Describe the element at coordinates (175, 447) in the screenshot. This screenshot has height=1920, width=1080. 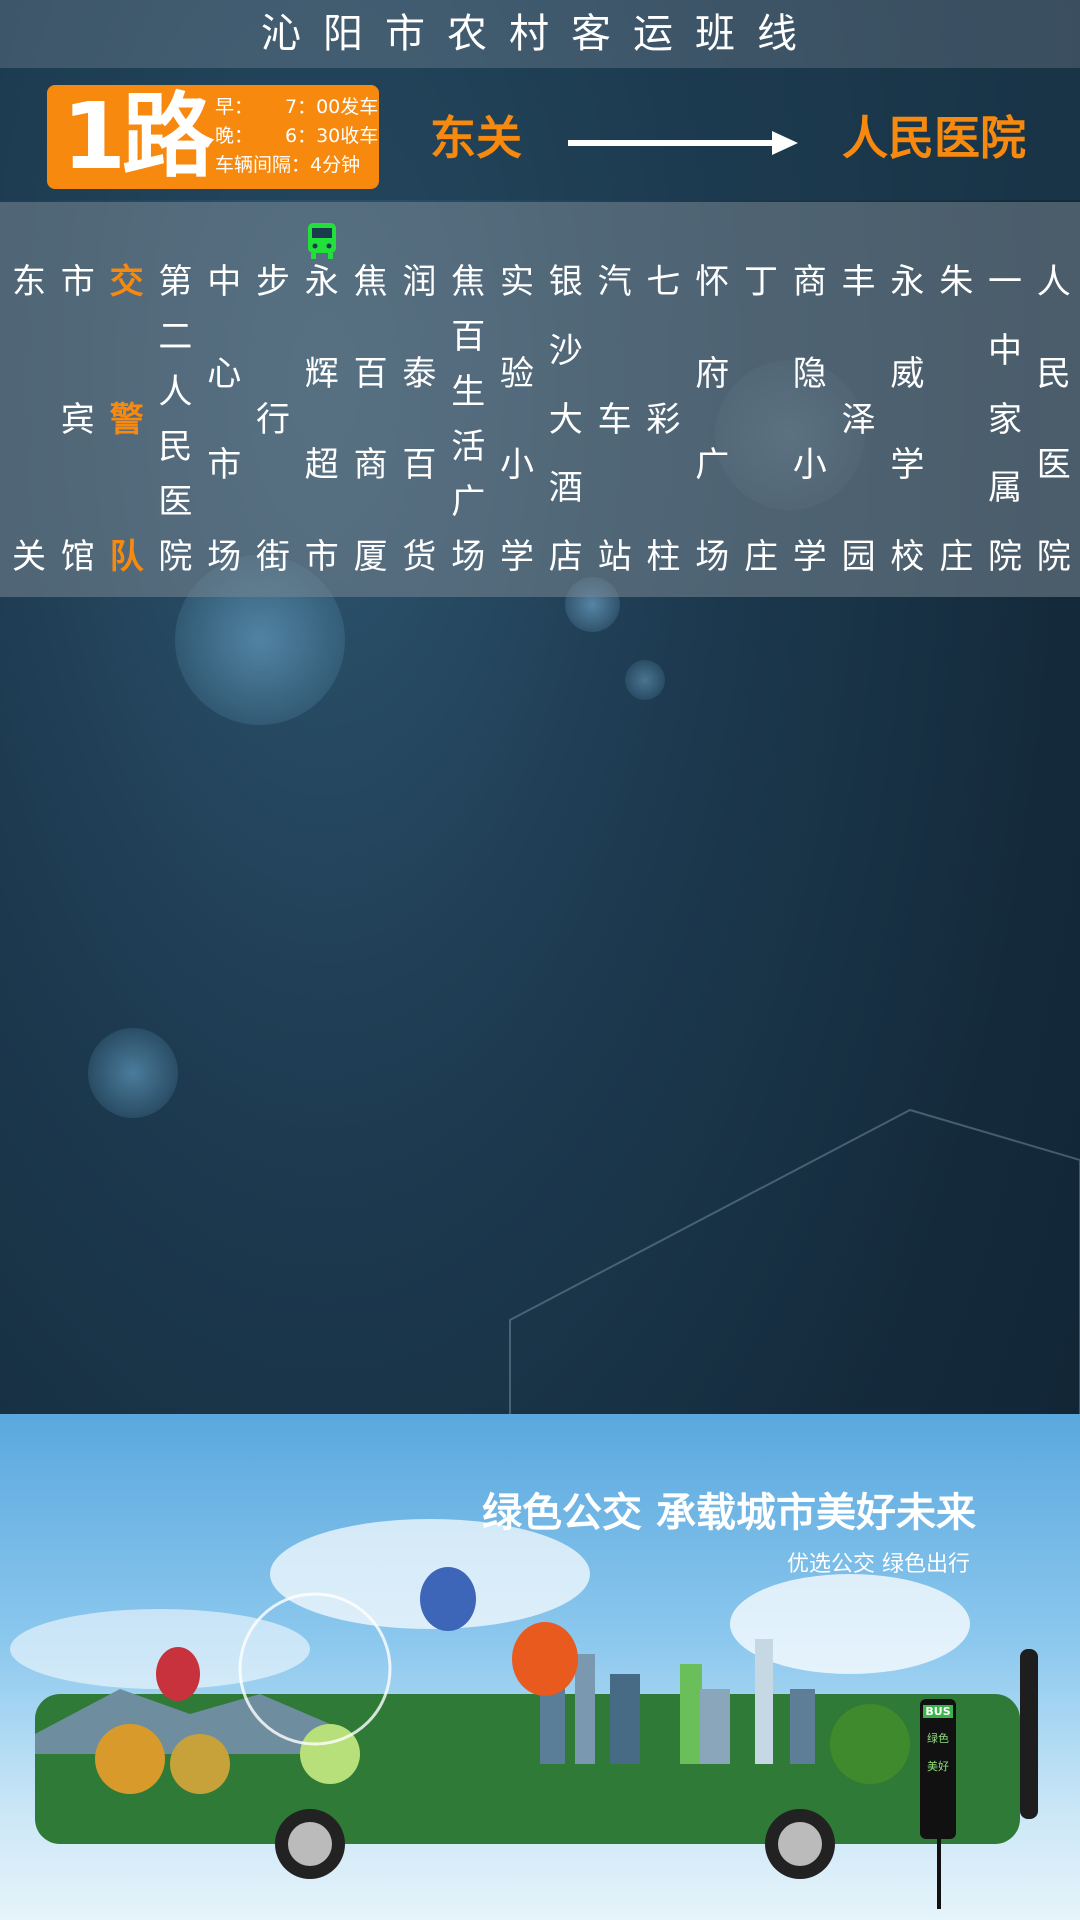
I see `stop-char: 民` at that location.